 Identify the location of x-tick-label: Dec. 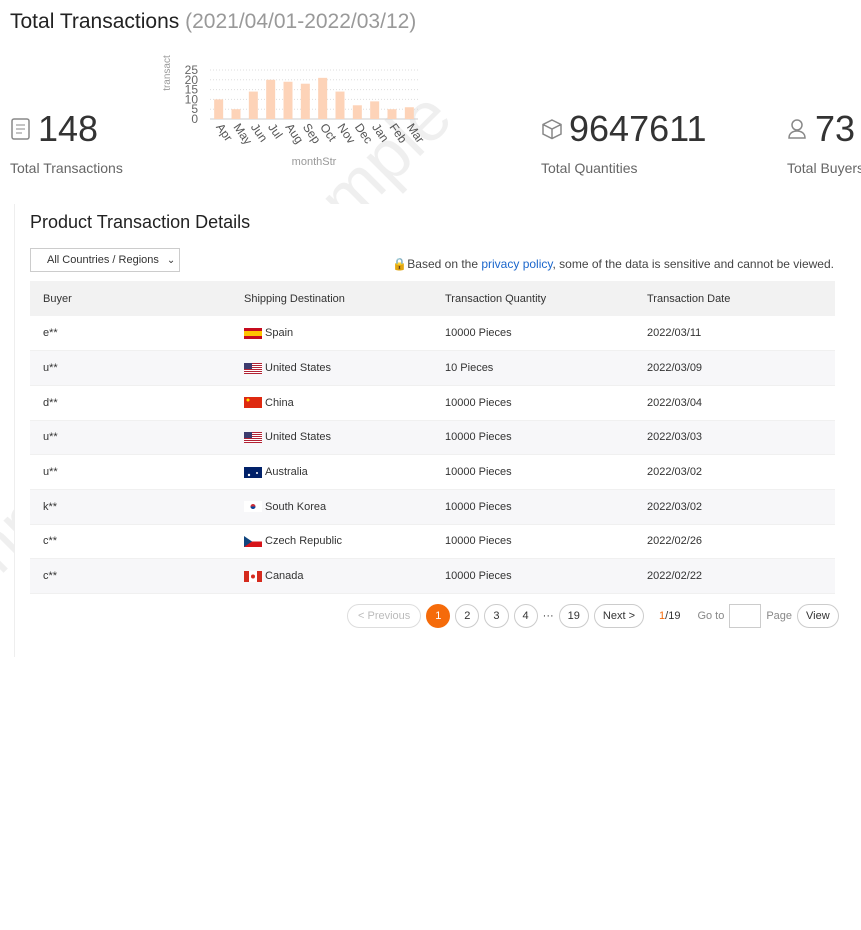
(364, 134).